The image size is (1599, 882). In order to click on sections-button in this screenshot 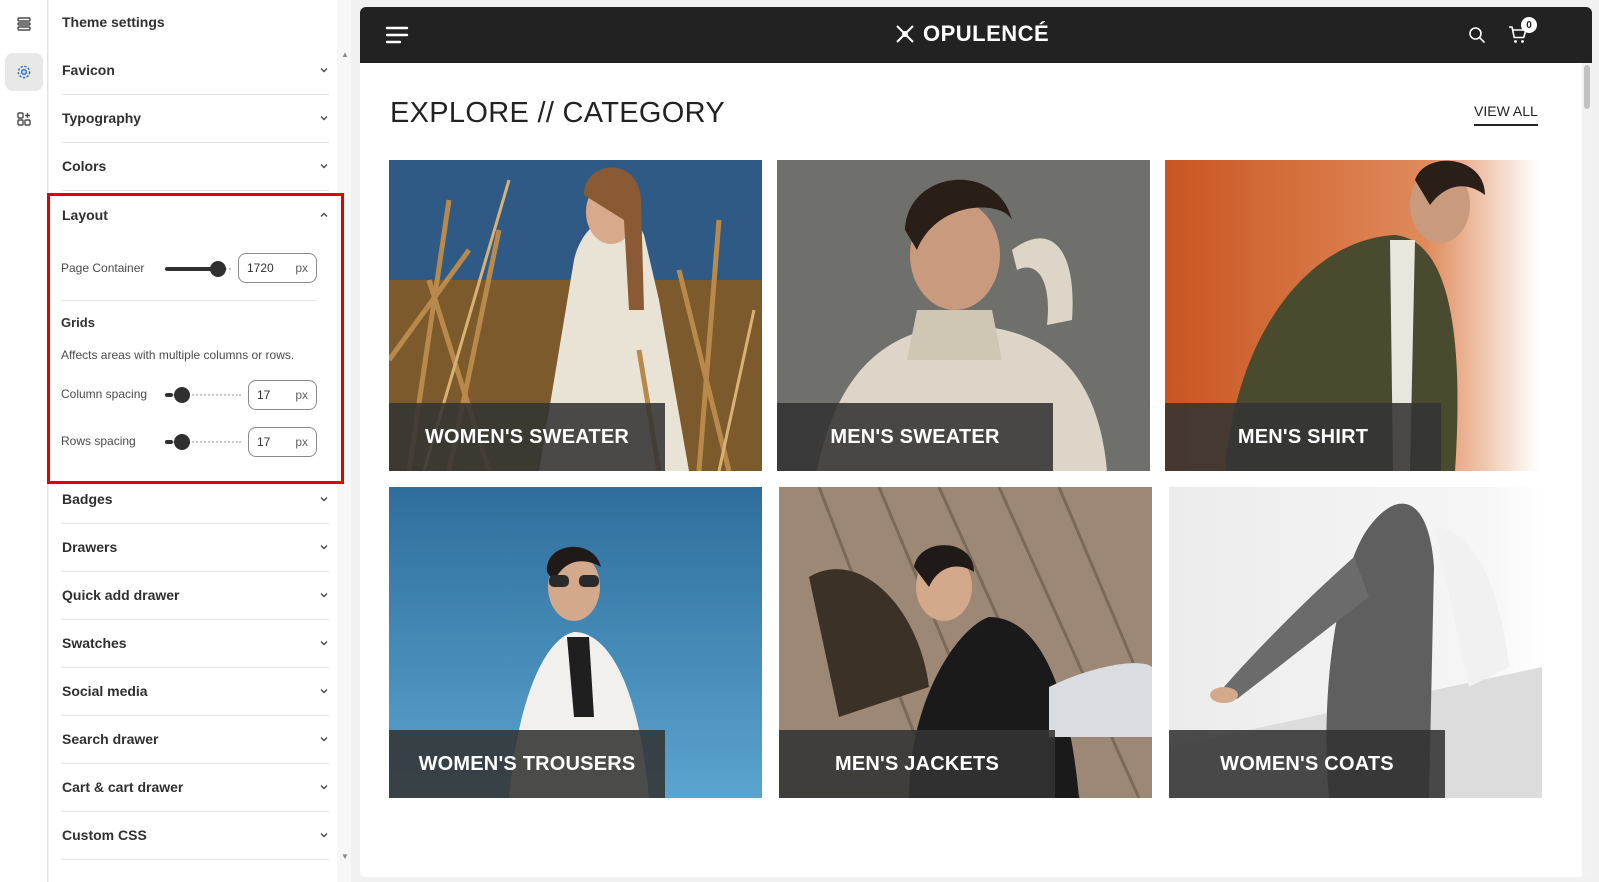, I will do `click(24, 24)`.